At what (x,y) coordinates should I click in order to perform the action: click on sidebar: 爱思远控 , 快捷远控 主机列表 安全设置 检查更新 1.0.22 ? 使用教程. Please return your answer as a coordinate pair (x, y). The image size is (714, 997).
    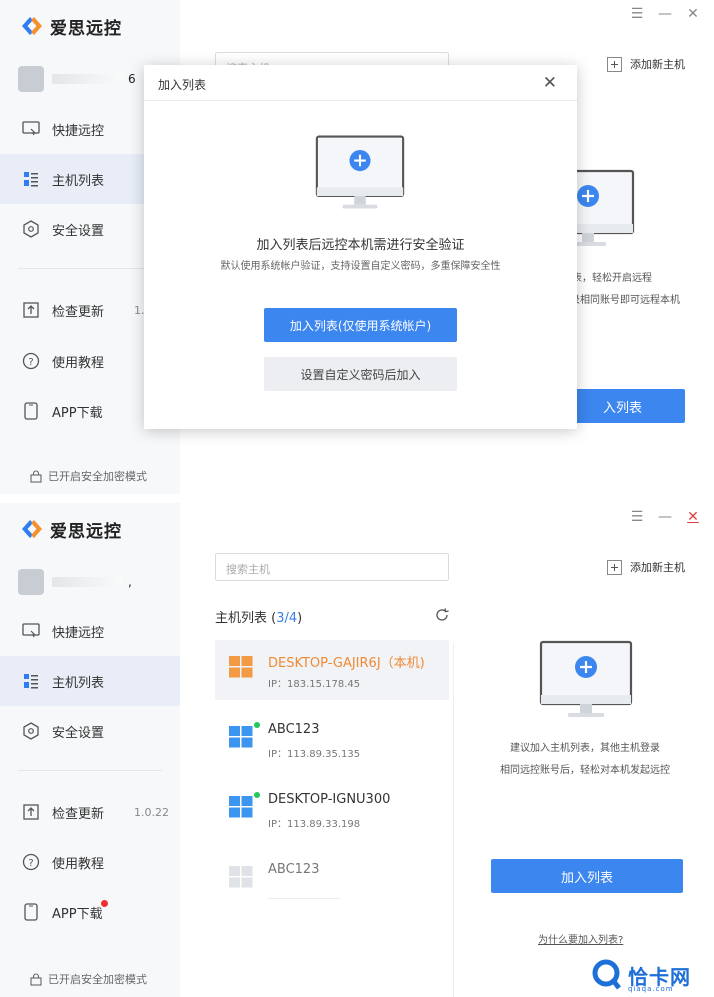
    Looking at the image, I should click on (90, 750).